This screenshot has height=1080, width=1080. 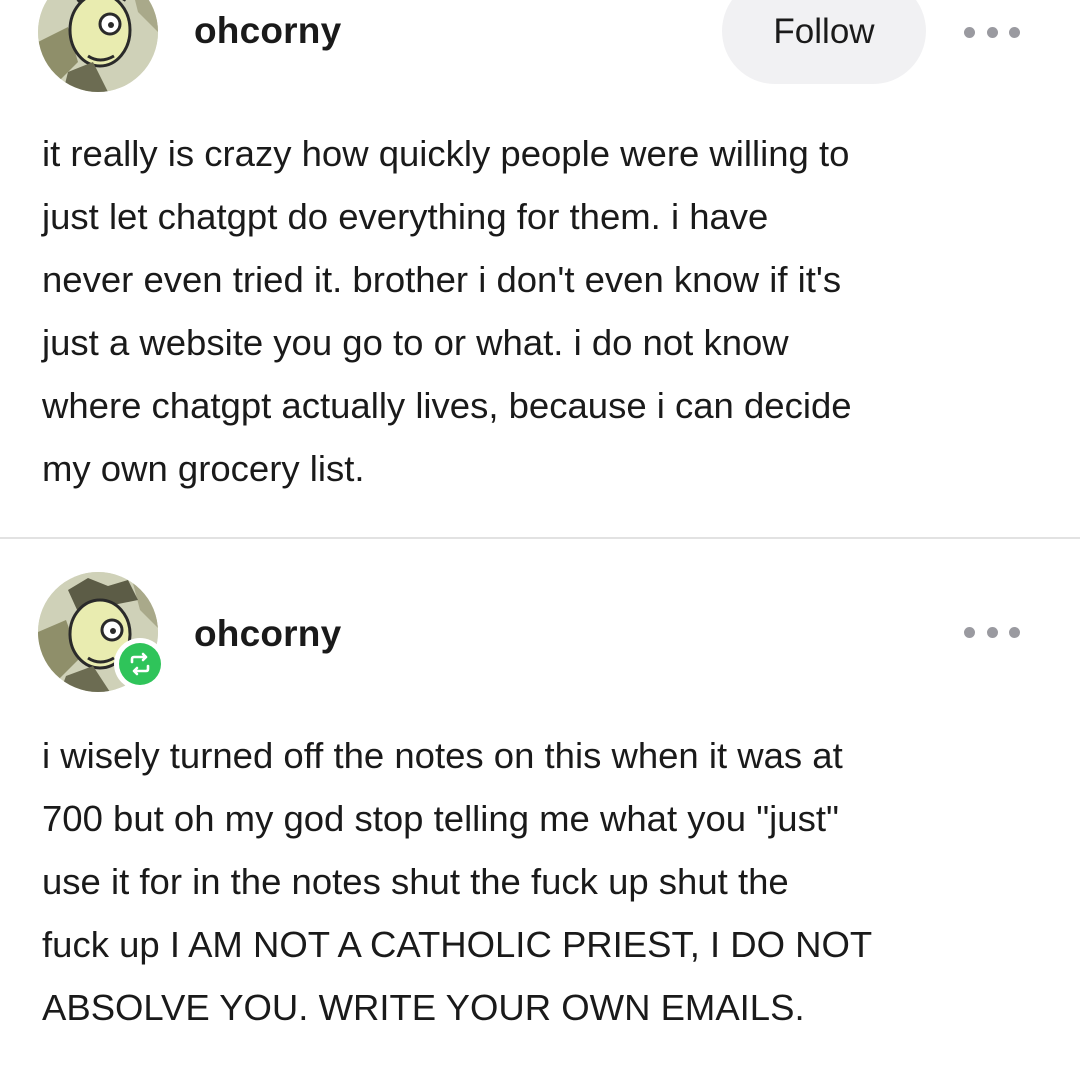 I want to click on follow-button: Follow, so click(x=824, y=42).